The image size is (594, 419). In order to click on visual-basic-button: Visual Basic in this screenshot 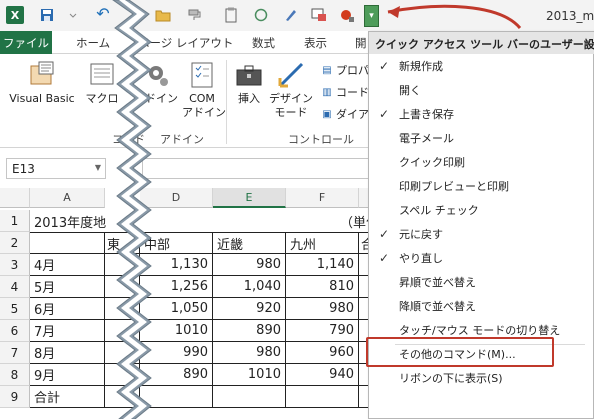, I will do `click(42, 83)`.